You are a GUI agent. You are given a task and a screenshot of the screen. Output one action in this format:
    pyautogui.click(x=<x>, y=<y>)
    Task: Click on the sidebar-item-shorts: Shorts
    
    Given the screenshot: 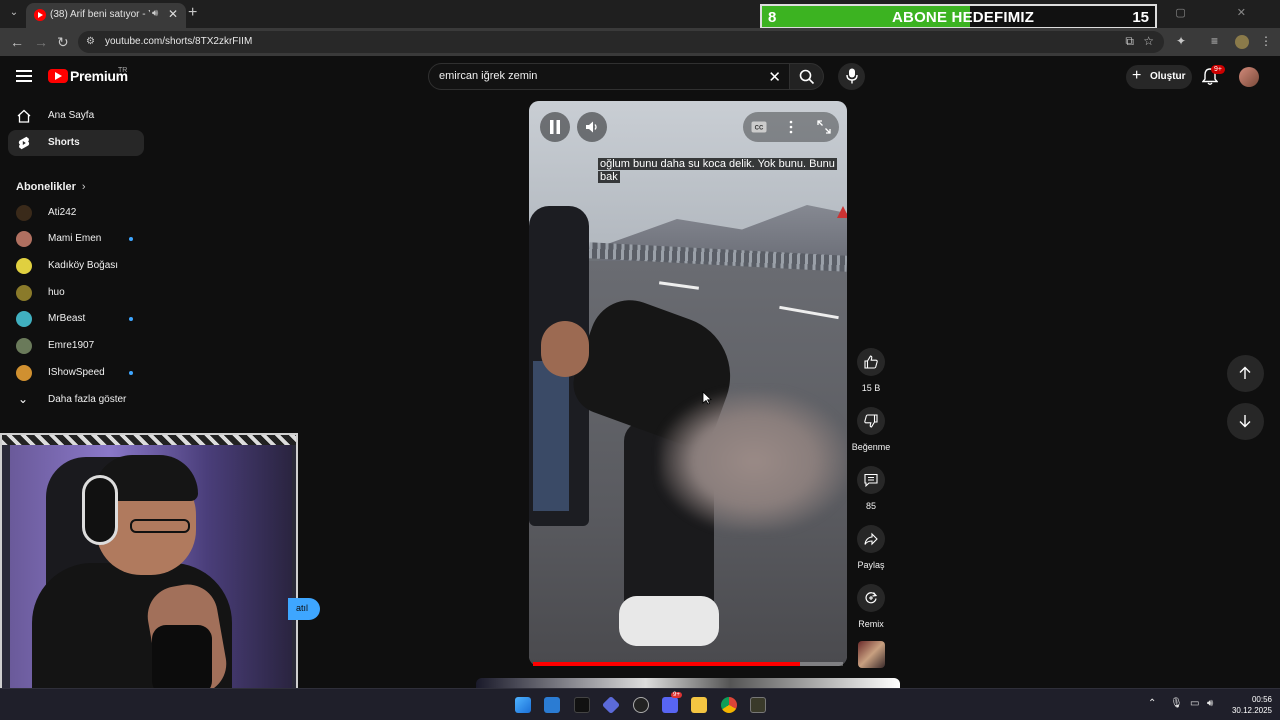 What is the action you would take?
    pyautogui.click(x=76, y=143)
    